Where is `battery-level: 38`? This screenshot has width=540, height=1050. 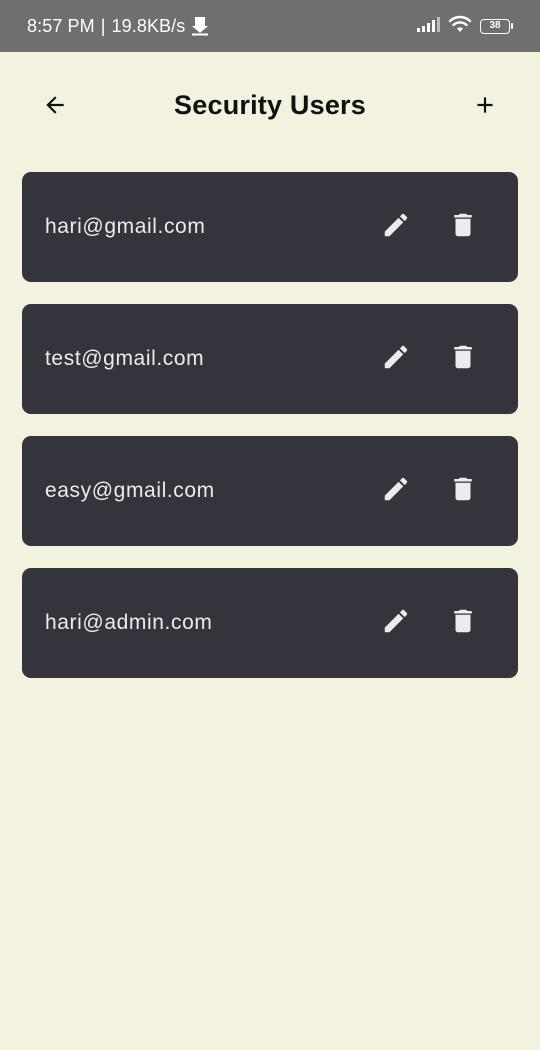
battery-level: 38 is located at coordinates (495, 25).